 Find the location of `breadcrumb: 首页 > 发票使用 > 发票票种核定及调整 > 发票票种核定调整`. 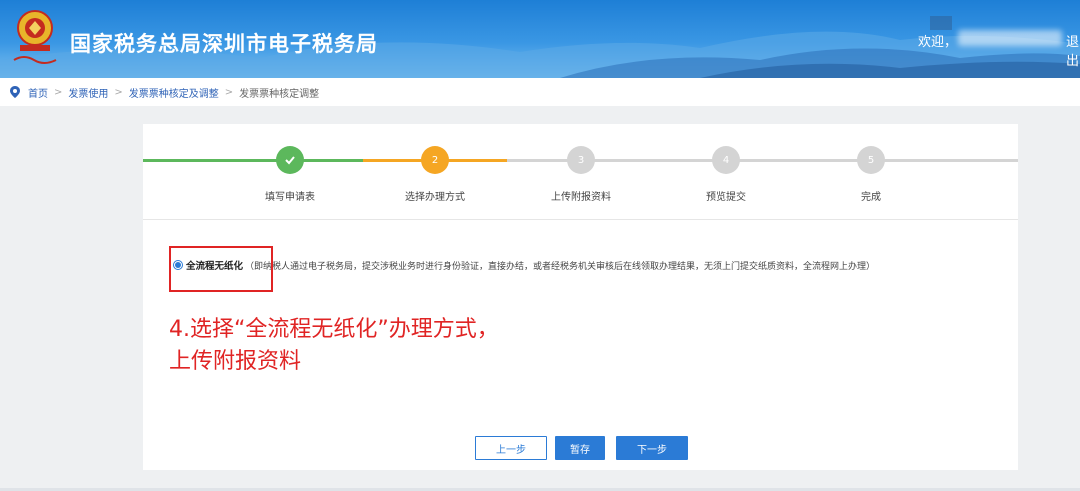

breadcrumb: 首页 > 发票使用 > 发票票种核定及调整 > 发票票种核定调整 is located at coordinates (540, 92).